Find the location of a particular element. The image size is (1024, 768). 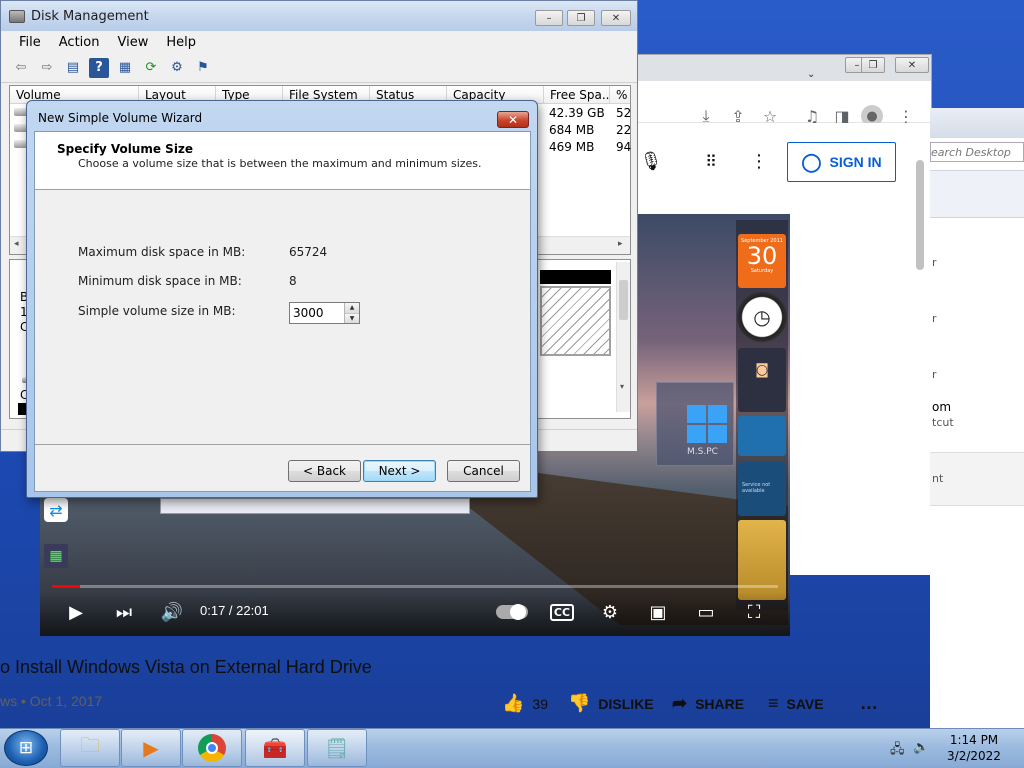

percent-free-cell: 52 is located at coordinates (624, 113).